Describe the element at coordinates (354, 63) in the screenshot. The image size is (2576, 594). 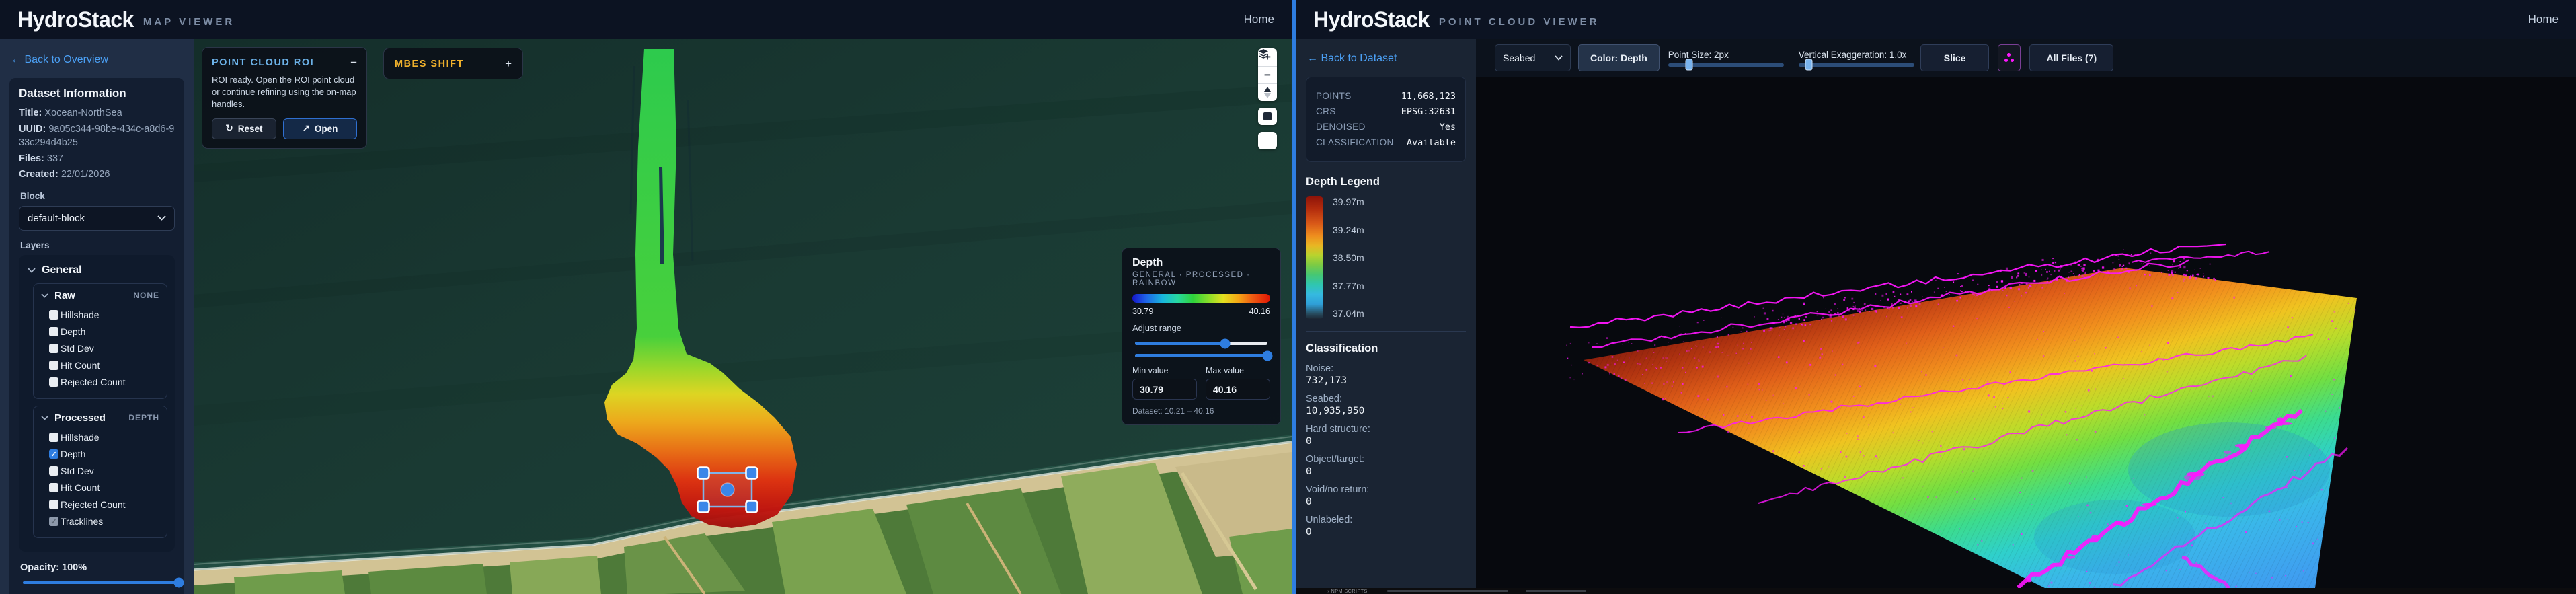
I see `collapse-icon: −` at that location.